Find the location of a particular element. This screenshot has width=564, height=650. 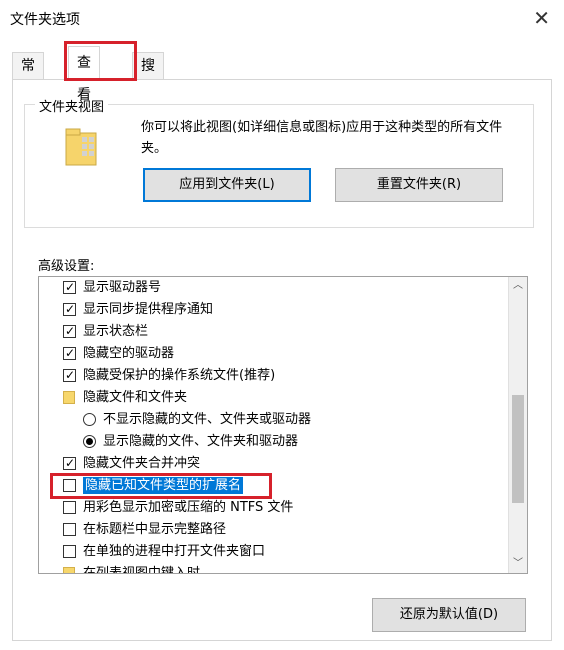

list-item-typing-in-list-view: 在列表视图中键入时 is located at coordinates (274, 568).